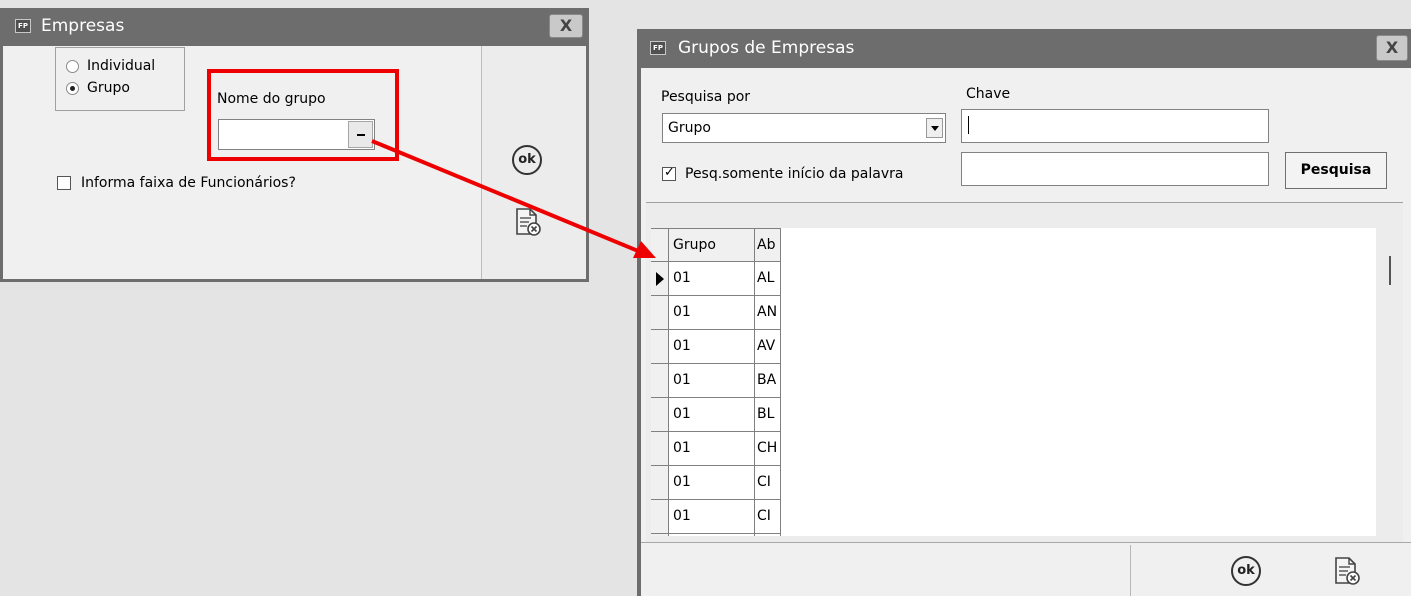  Describe the element at coordinates (294, 27) in the screenshot. I see `empresas-title-bar: FP Empresas X` at that location.